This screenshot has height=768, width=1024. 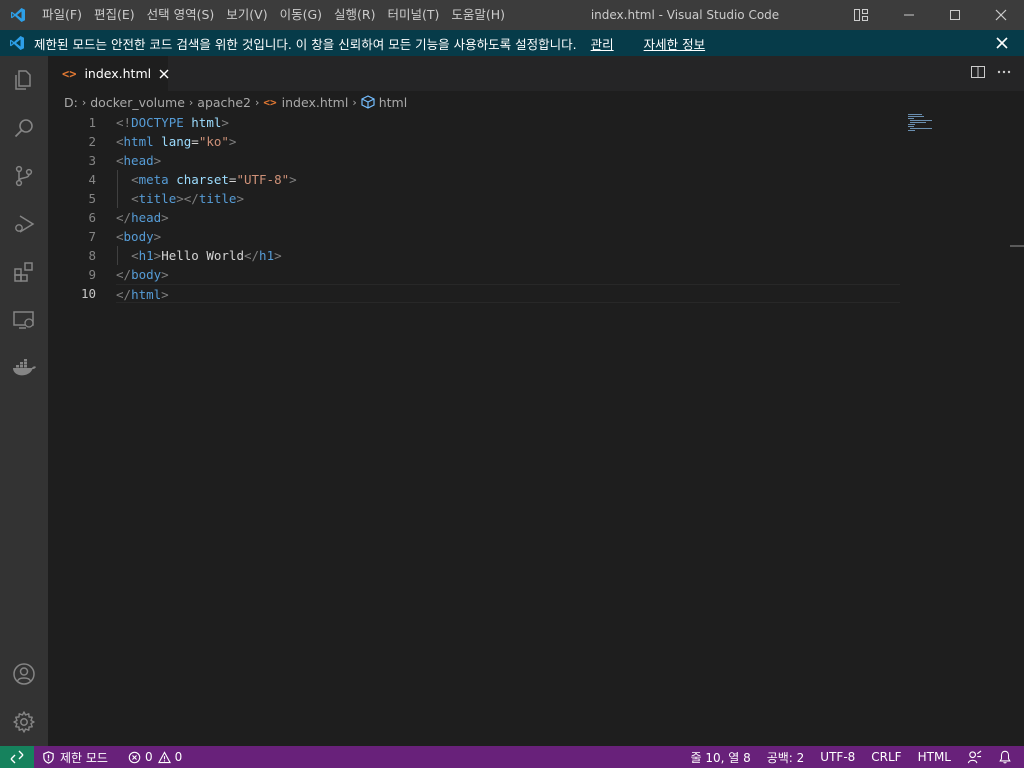 I want to click on breadcrumb-symbol: html, so click(x=393, y=102).